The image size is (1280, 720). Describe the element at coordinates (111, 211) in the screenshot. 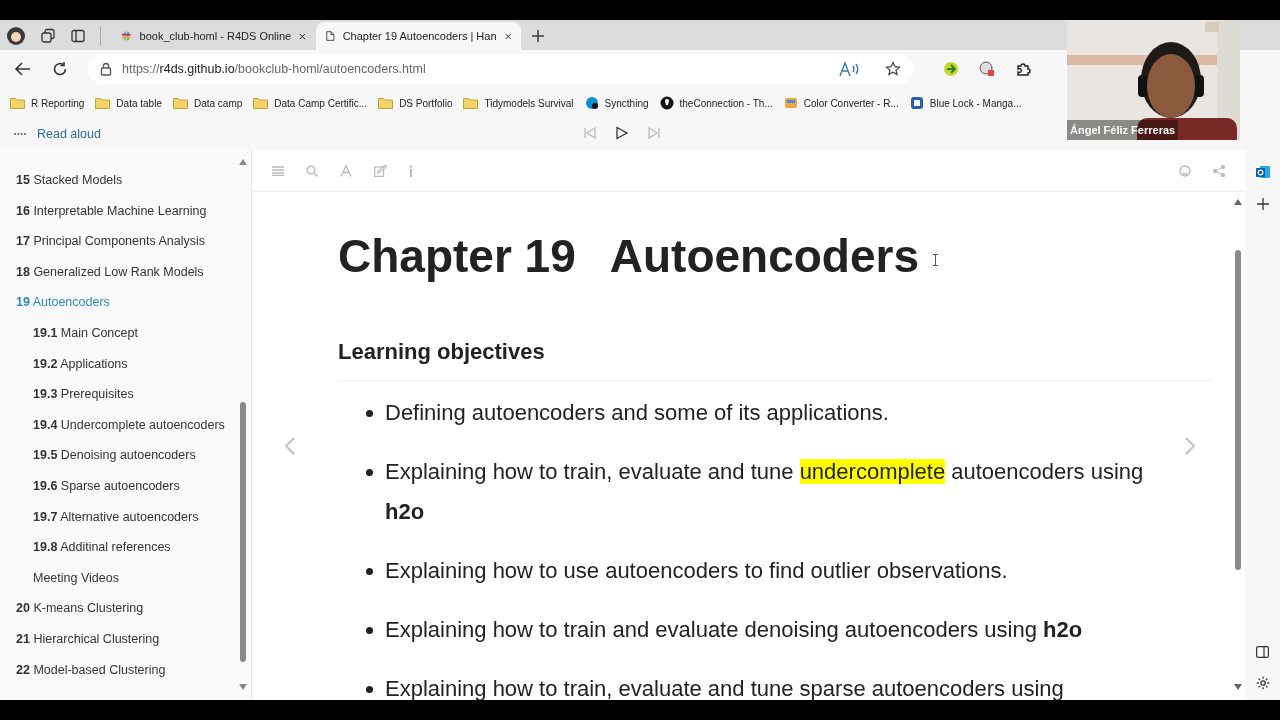

I see `sidebar-item: 16 Interpretable Machine Learning` at that location.